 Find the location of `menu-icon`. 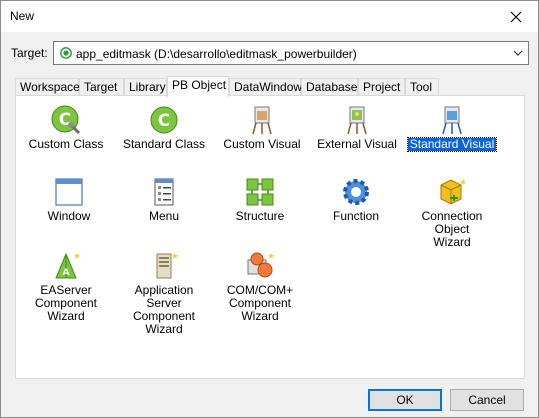

menu-icon is located at coordinates (164, 192).